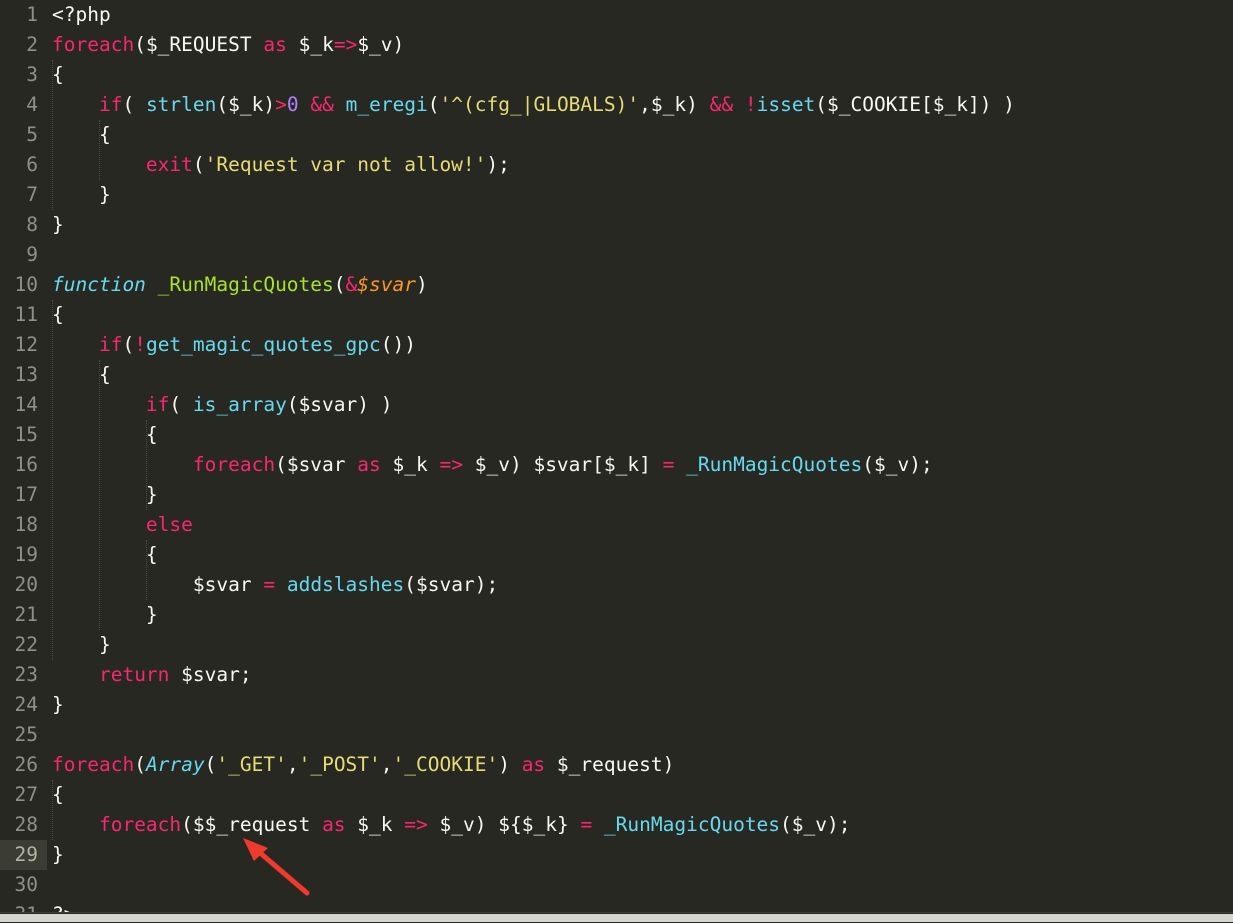  Describe the element at coordinates (81, 15) in the screenshot. I see `code-text: <?php` at that location.